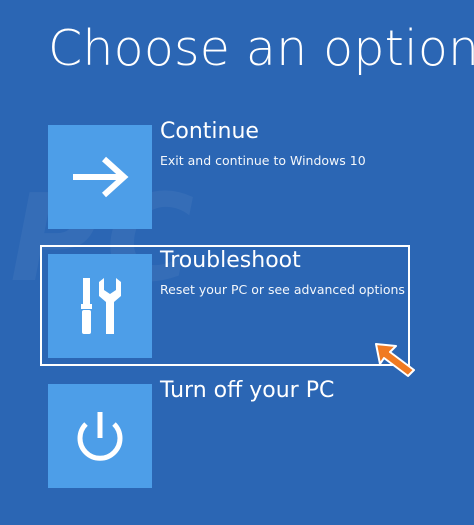 The height and width of the screenshot is (525, 474). I want to click on continue-label: Continue, so click(209, 131).